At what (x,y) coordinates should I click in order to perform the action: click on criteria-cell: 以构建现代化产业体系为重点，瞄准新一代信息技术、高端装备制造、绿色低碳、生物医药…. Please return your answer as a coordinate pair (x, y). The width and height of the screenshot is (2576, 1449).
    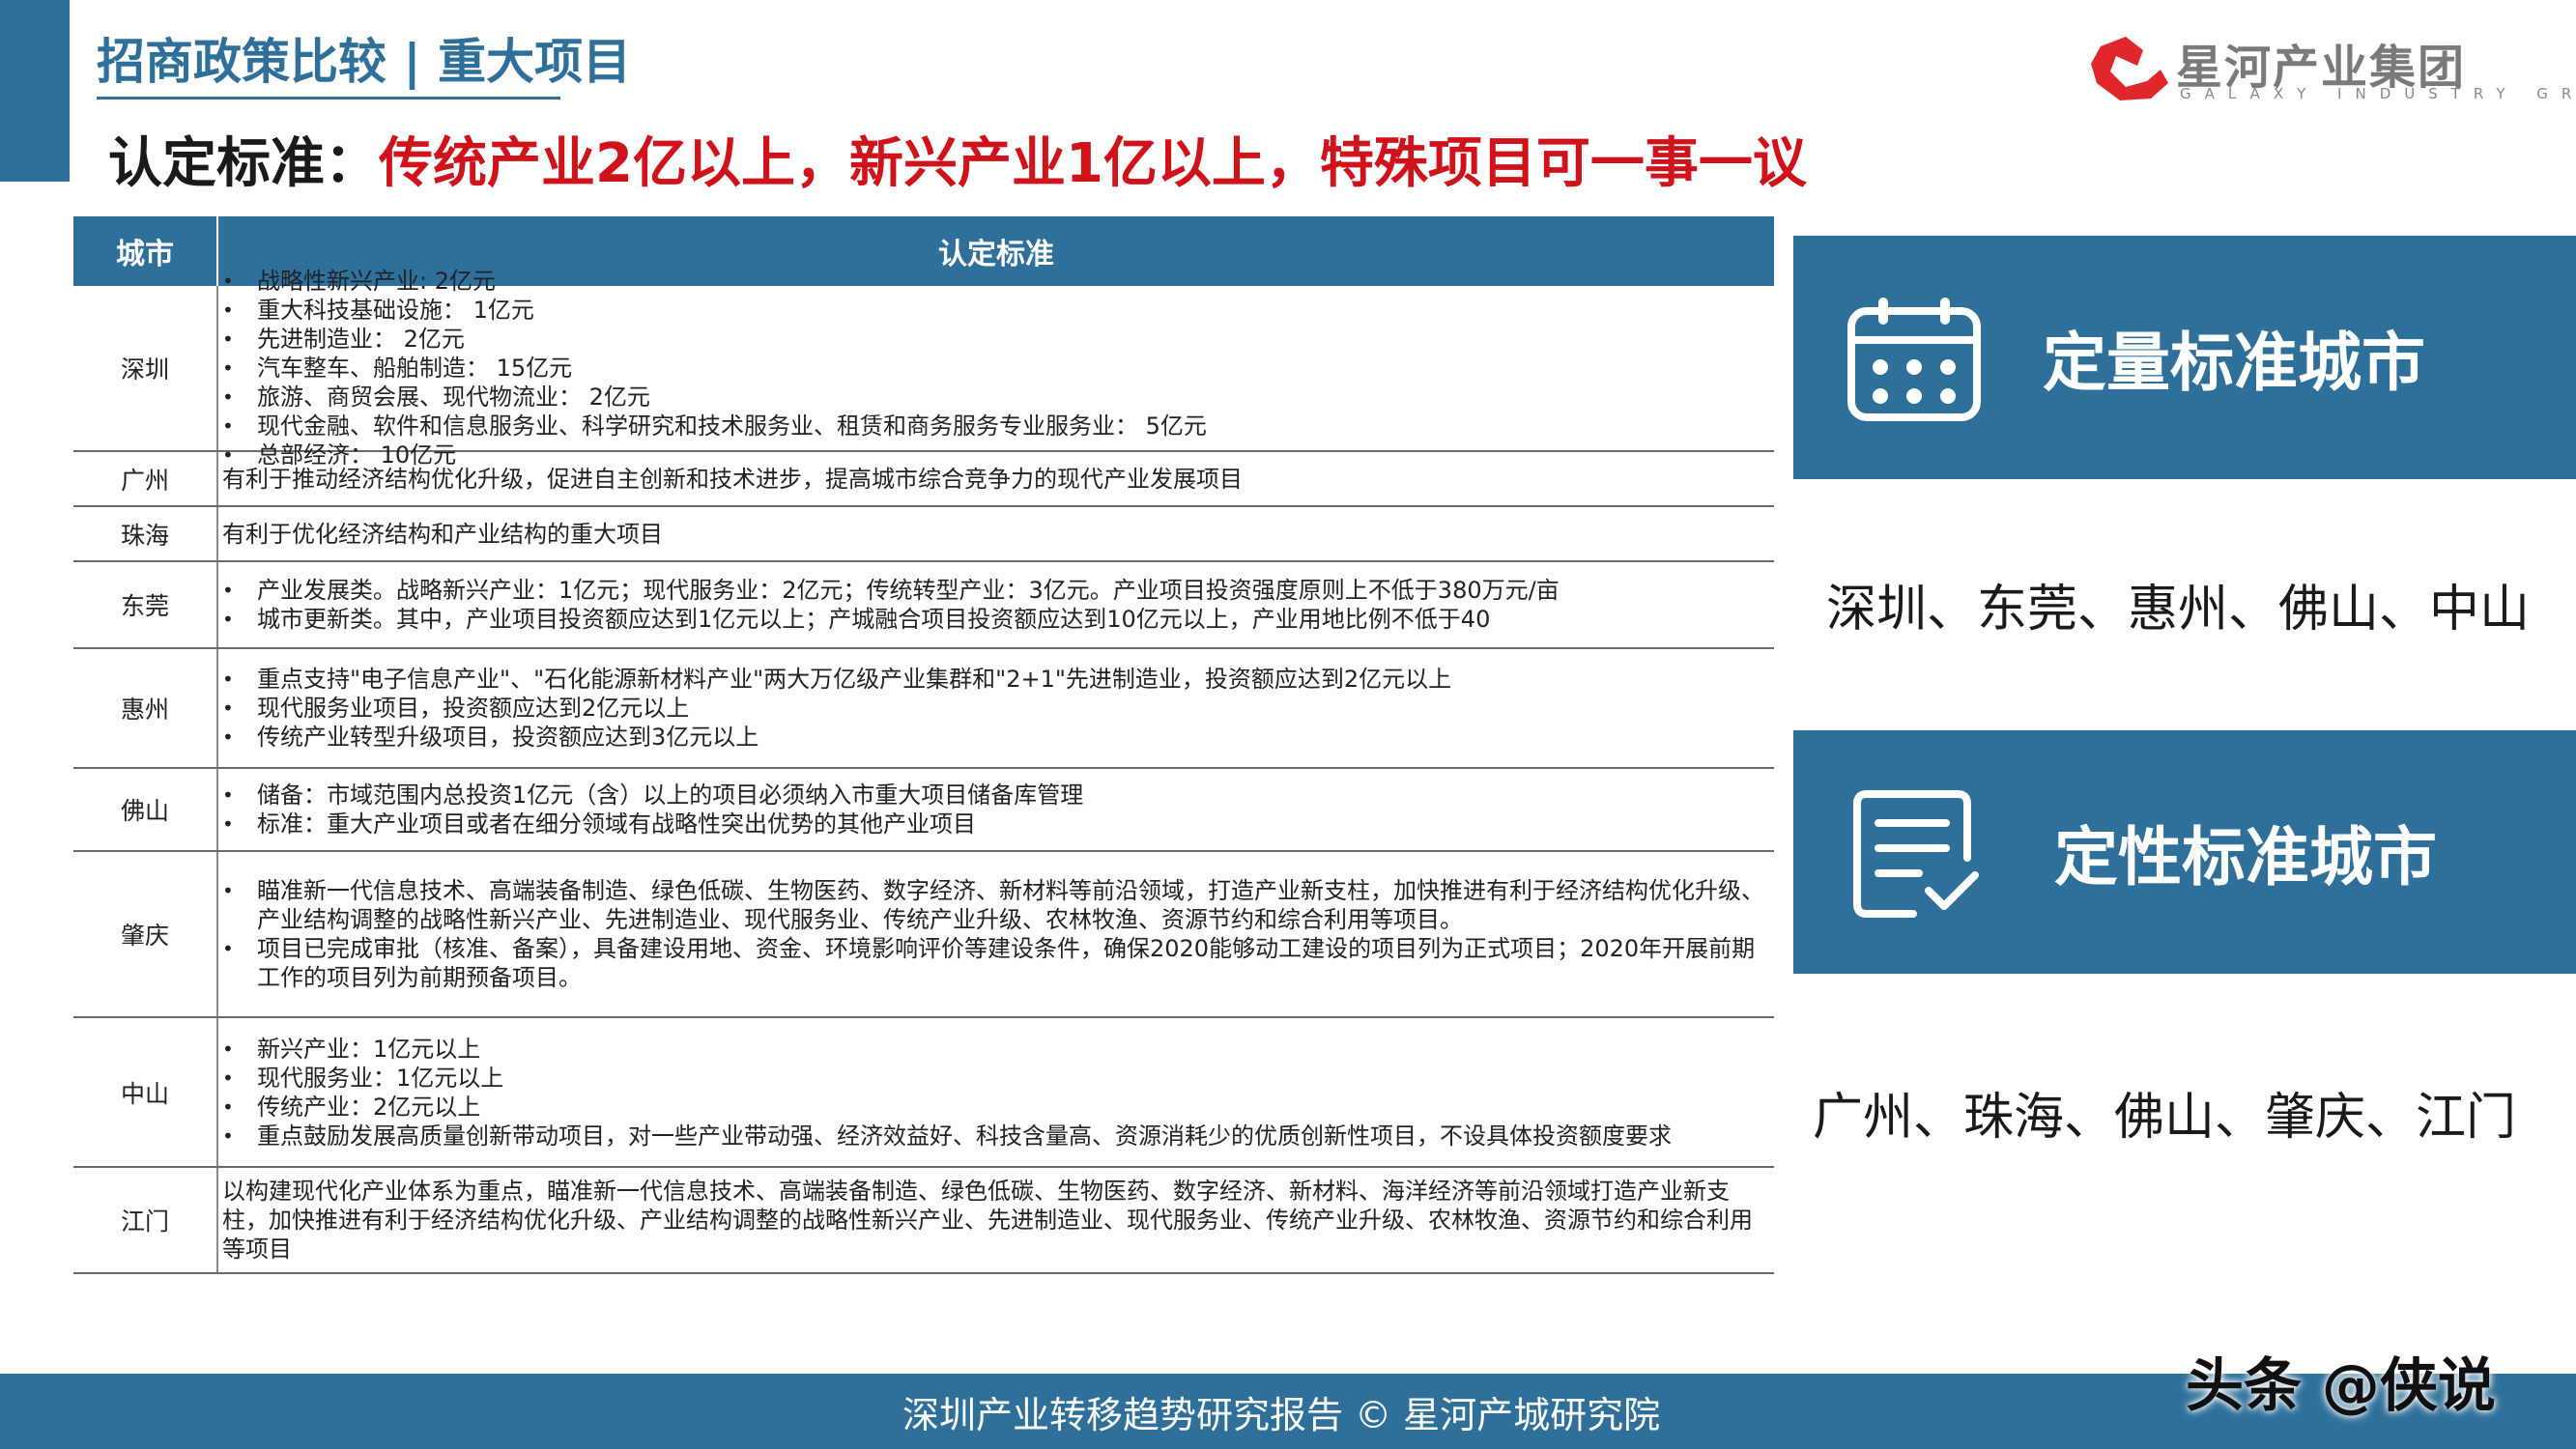
    Looking at the image, I should click on (996, 1220).